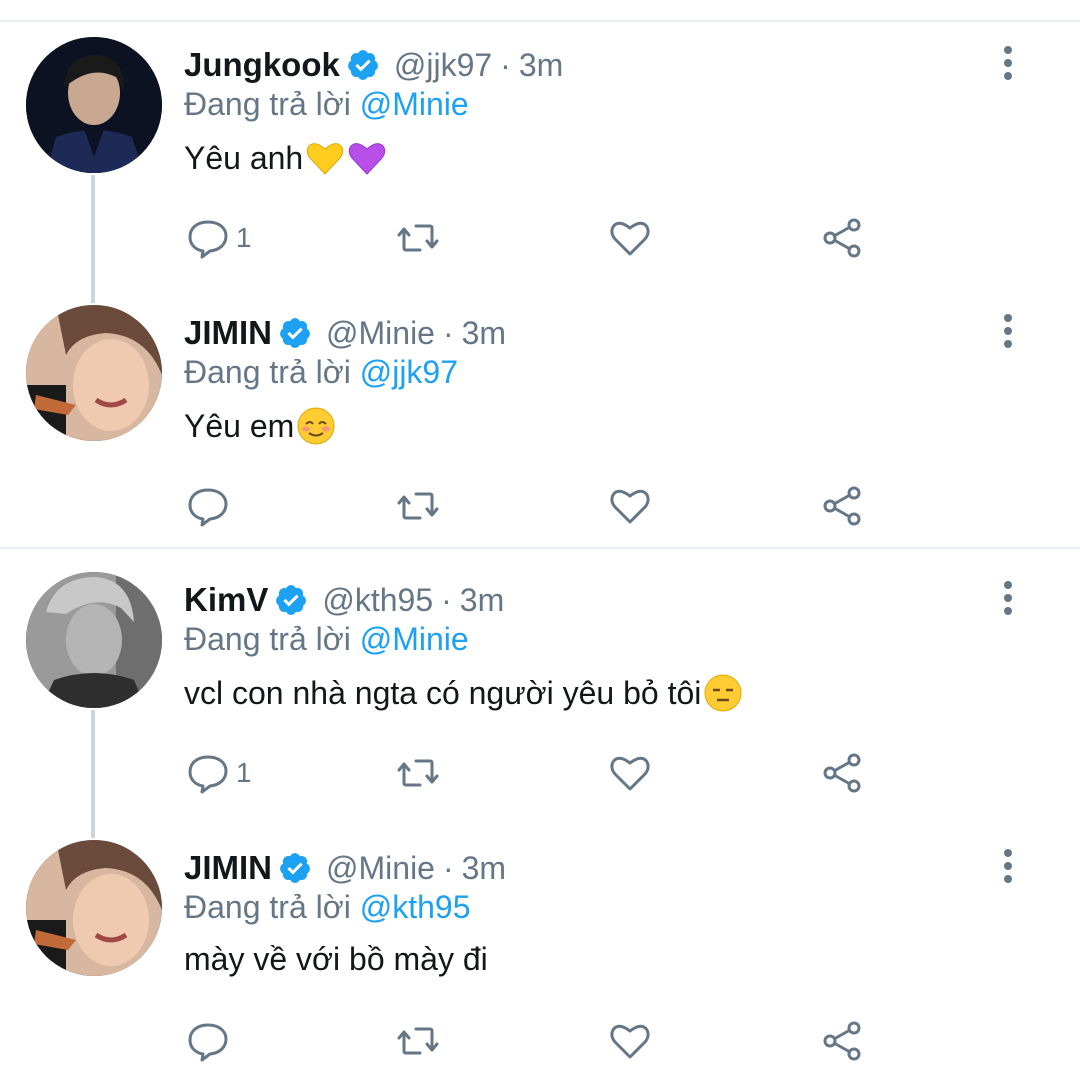 This screenshot has height=1073, width=1080. I want to click on replying-to: Đang trả lời @jjk97, so click(321, 372).